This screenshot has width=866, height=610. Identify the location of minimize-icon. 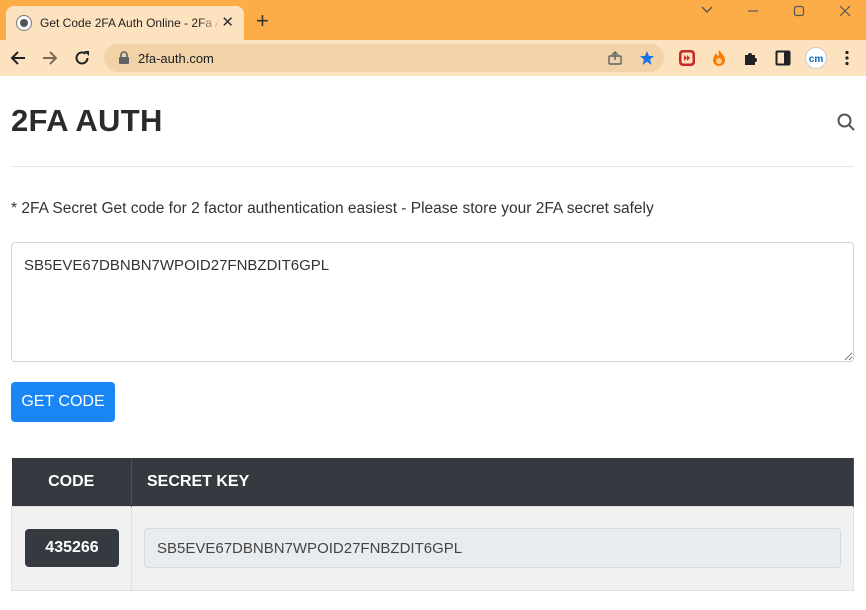
(753, 12).